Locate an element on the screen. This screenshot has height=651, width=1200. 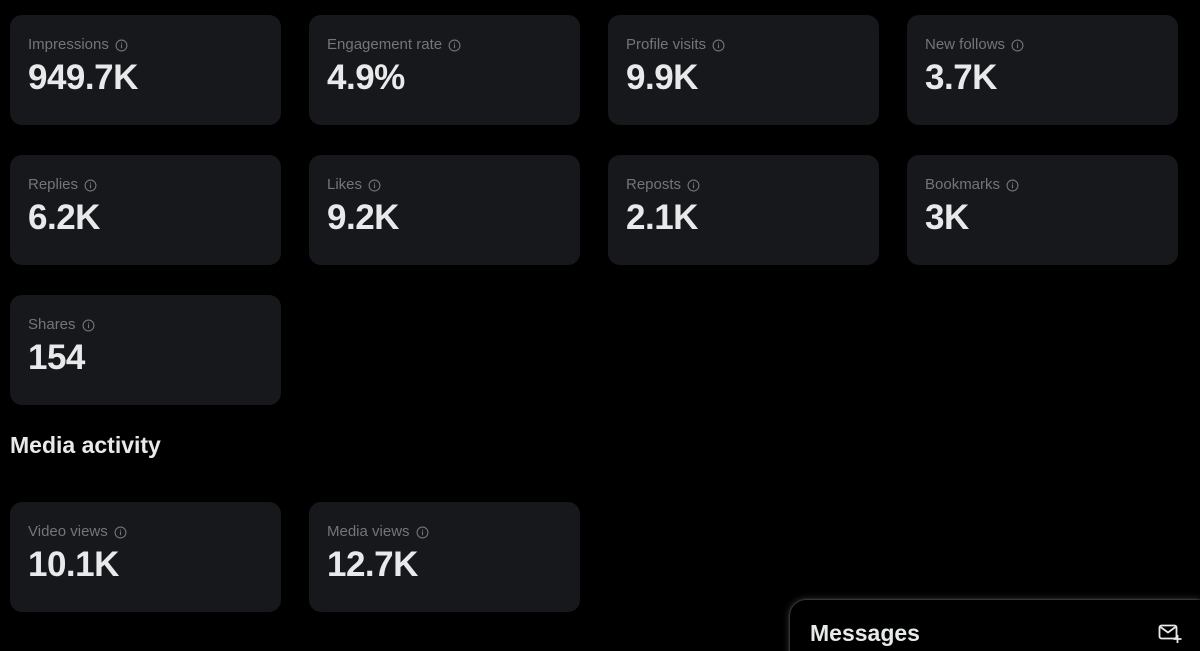
metric-value: 9.9K is located at coordinates (662, 77).